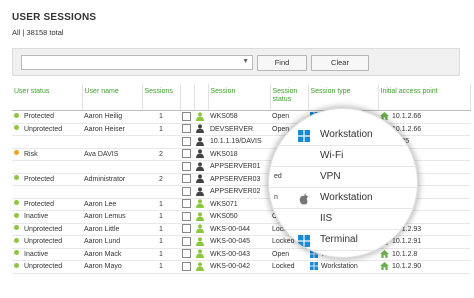  What do you see at coordinates (54, 17) in the screenshot?
I see `page-title: USER SESSIONS` at bounding box center [54, 17].